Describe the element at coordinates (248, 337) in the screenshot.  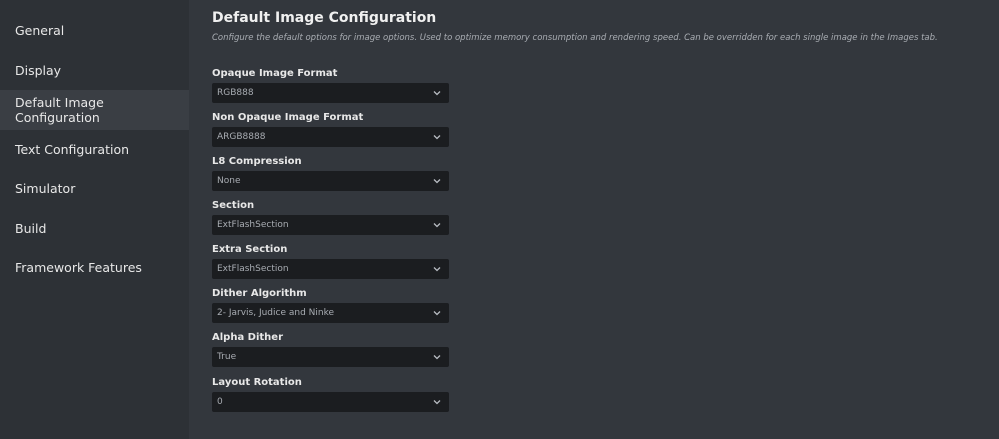
I see `field-label: Alpha Dither` at that location.